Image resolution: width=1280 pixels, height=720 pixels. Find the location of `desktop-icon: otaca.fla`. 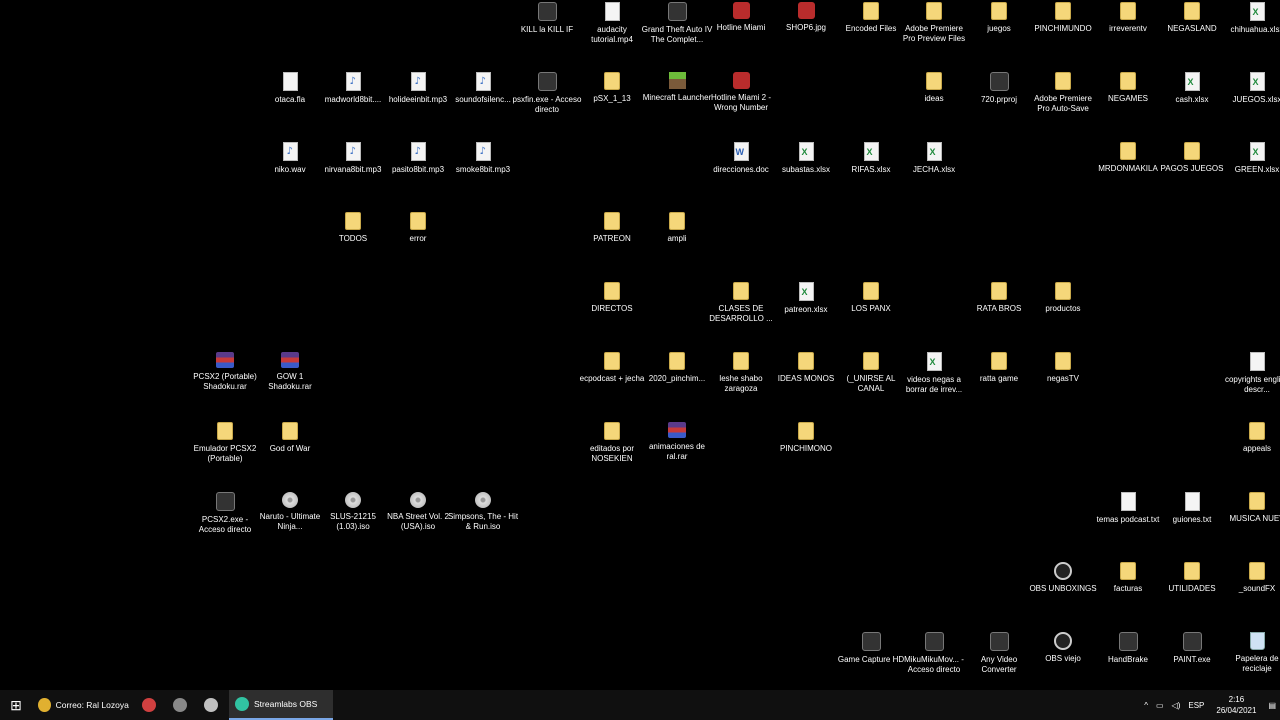

desktop-icon: otaca.fla is located at coordinates (290, 88).